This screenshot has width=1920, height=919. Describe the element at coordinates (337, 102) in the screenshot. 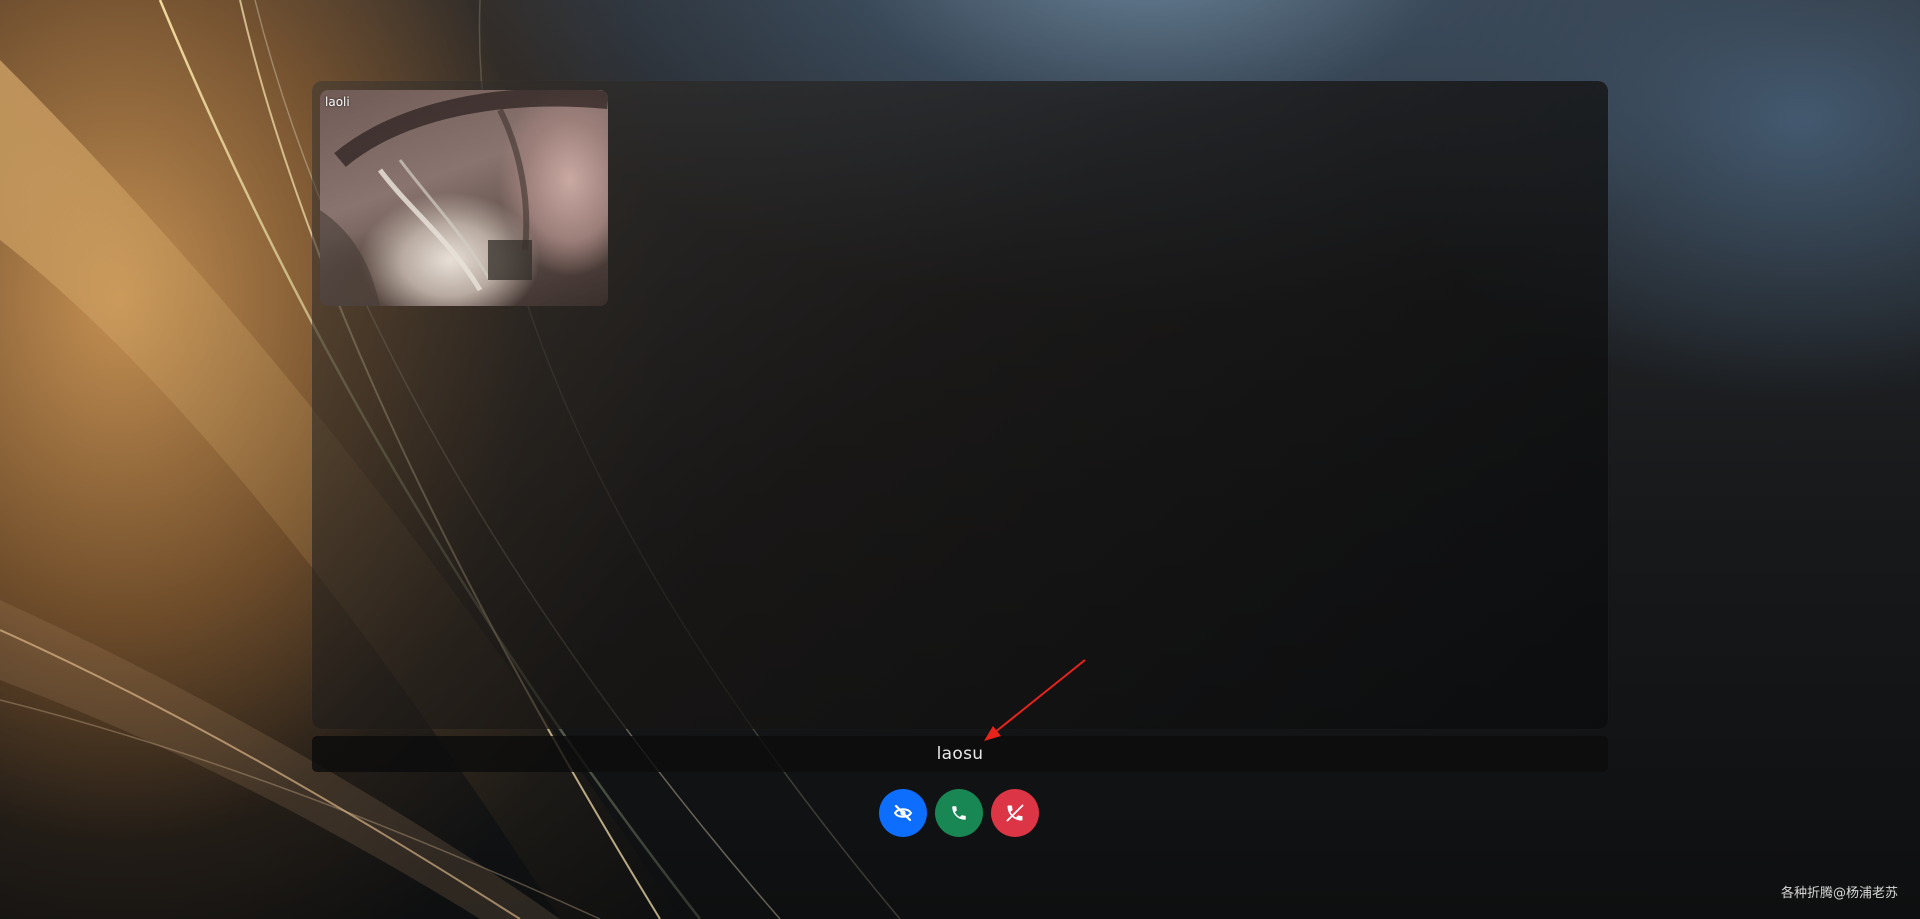

I see `local-user-label: laoli` at that location.